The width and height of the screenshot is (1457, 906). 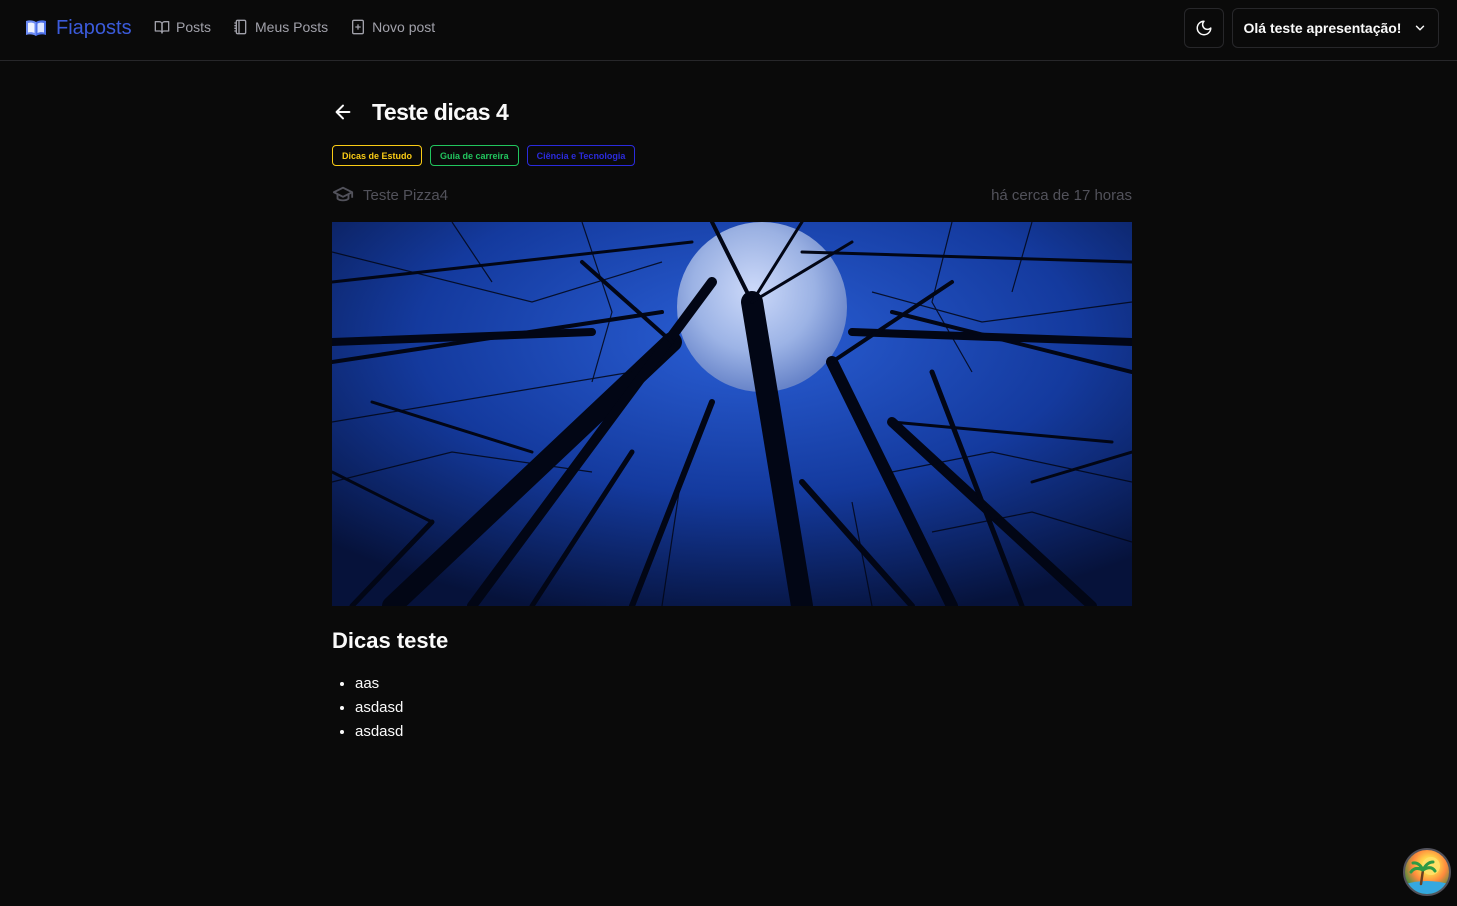 What do you see at coordinates (194, 27) in the screenshot?
I see `nav-posts-label: Posts` at bounding box center [194, 27].